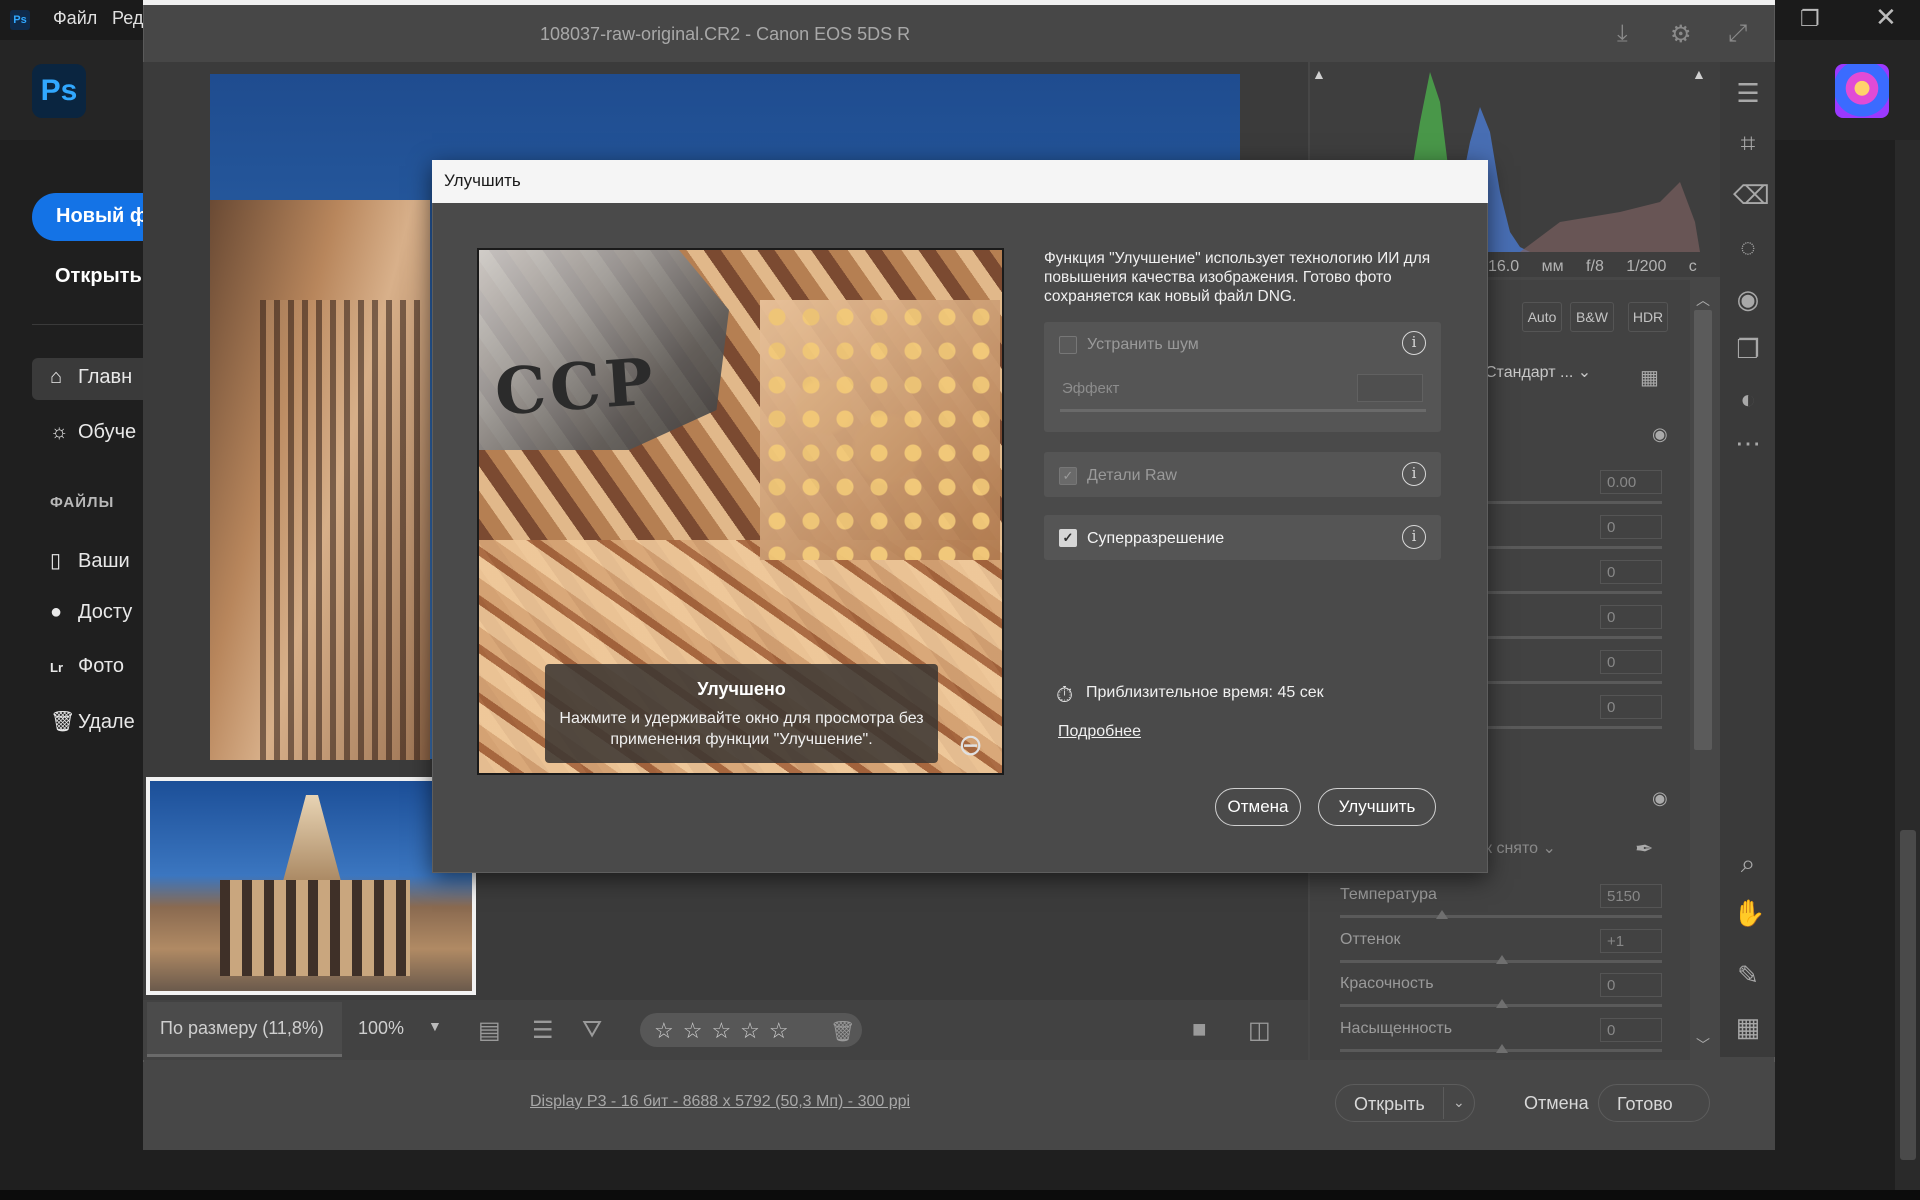 The image size is (1920, 1200). I want to click on temperature-slider, so click(1501, 916).